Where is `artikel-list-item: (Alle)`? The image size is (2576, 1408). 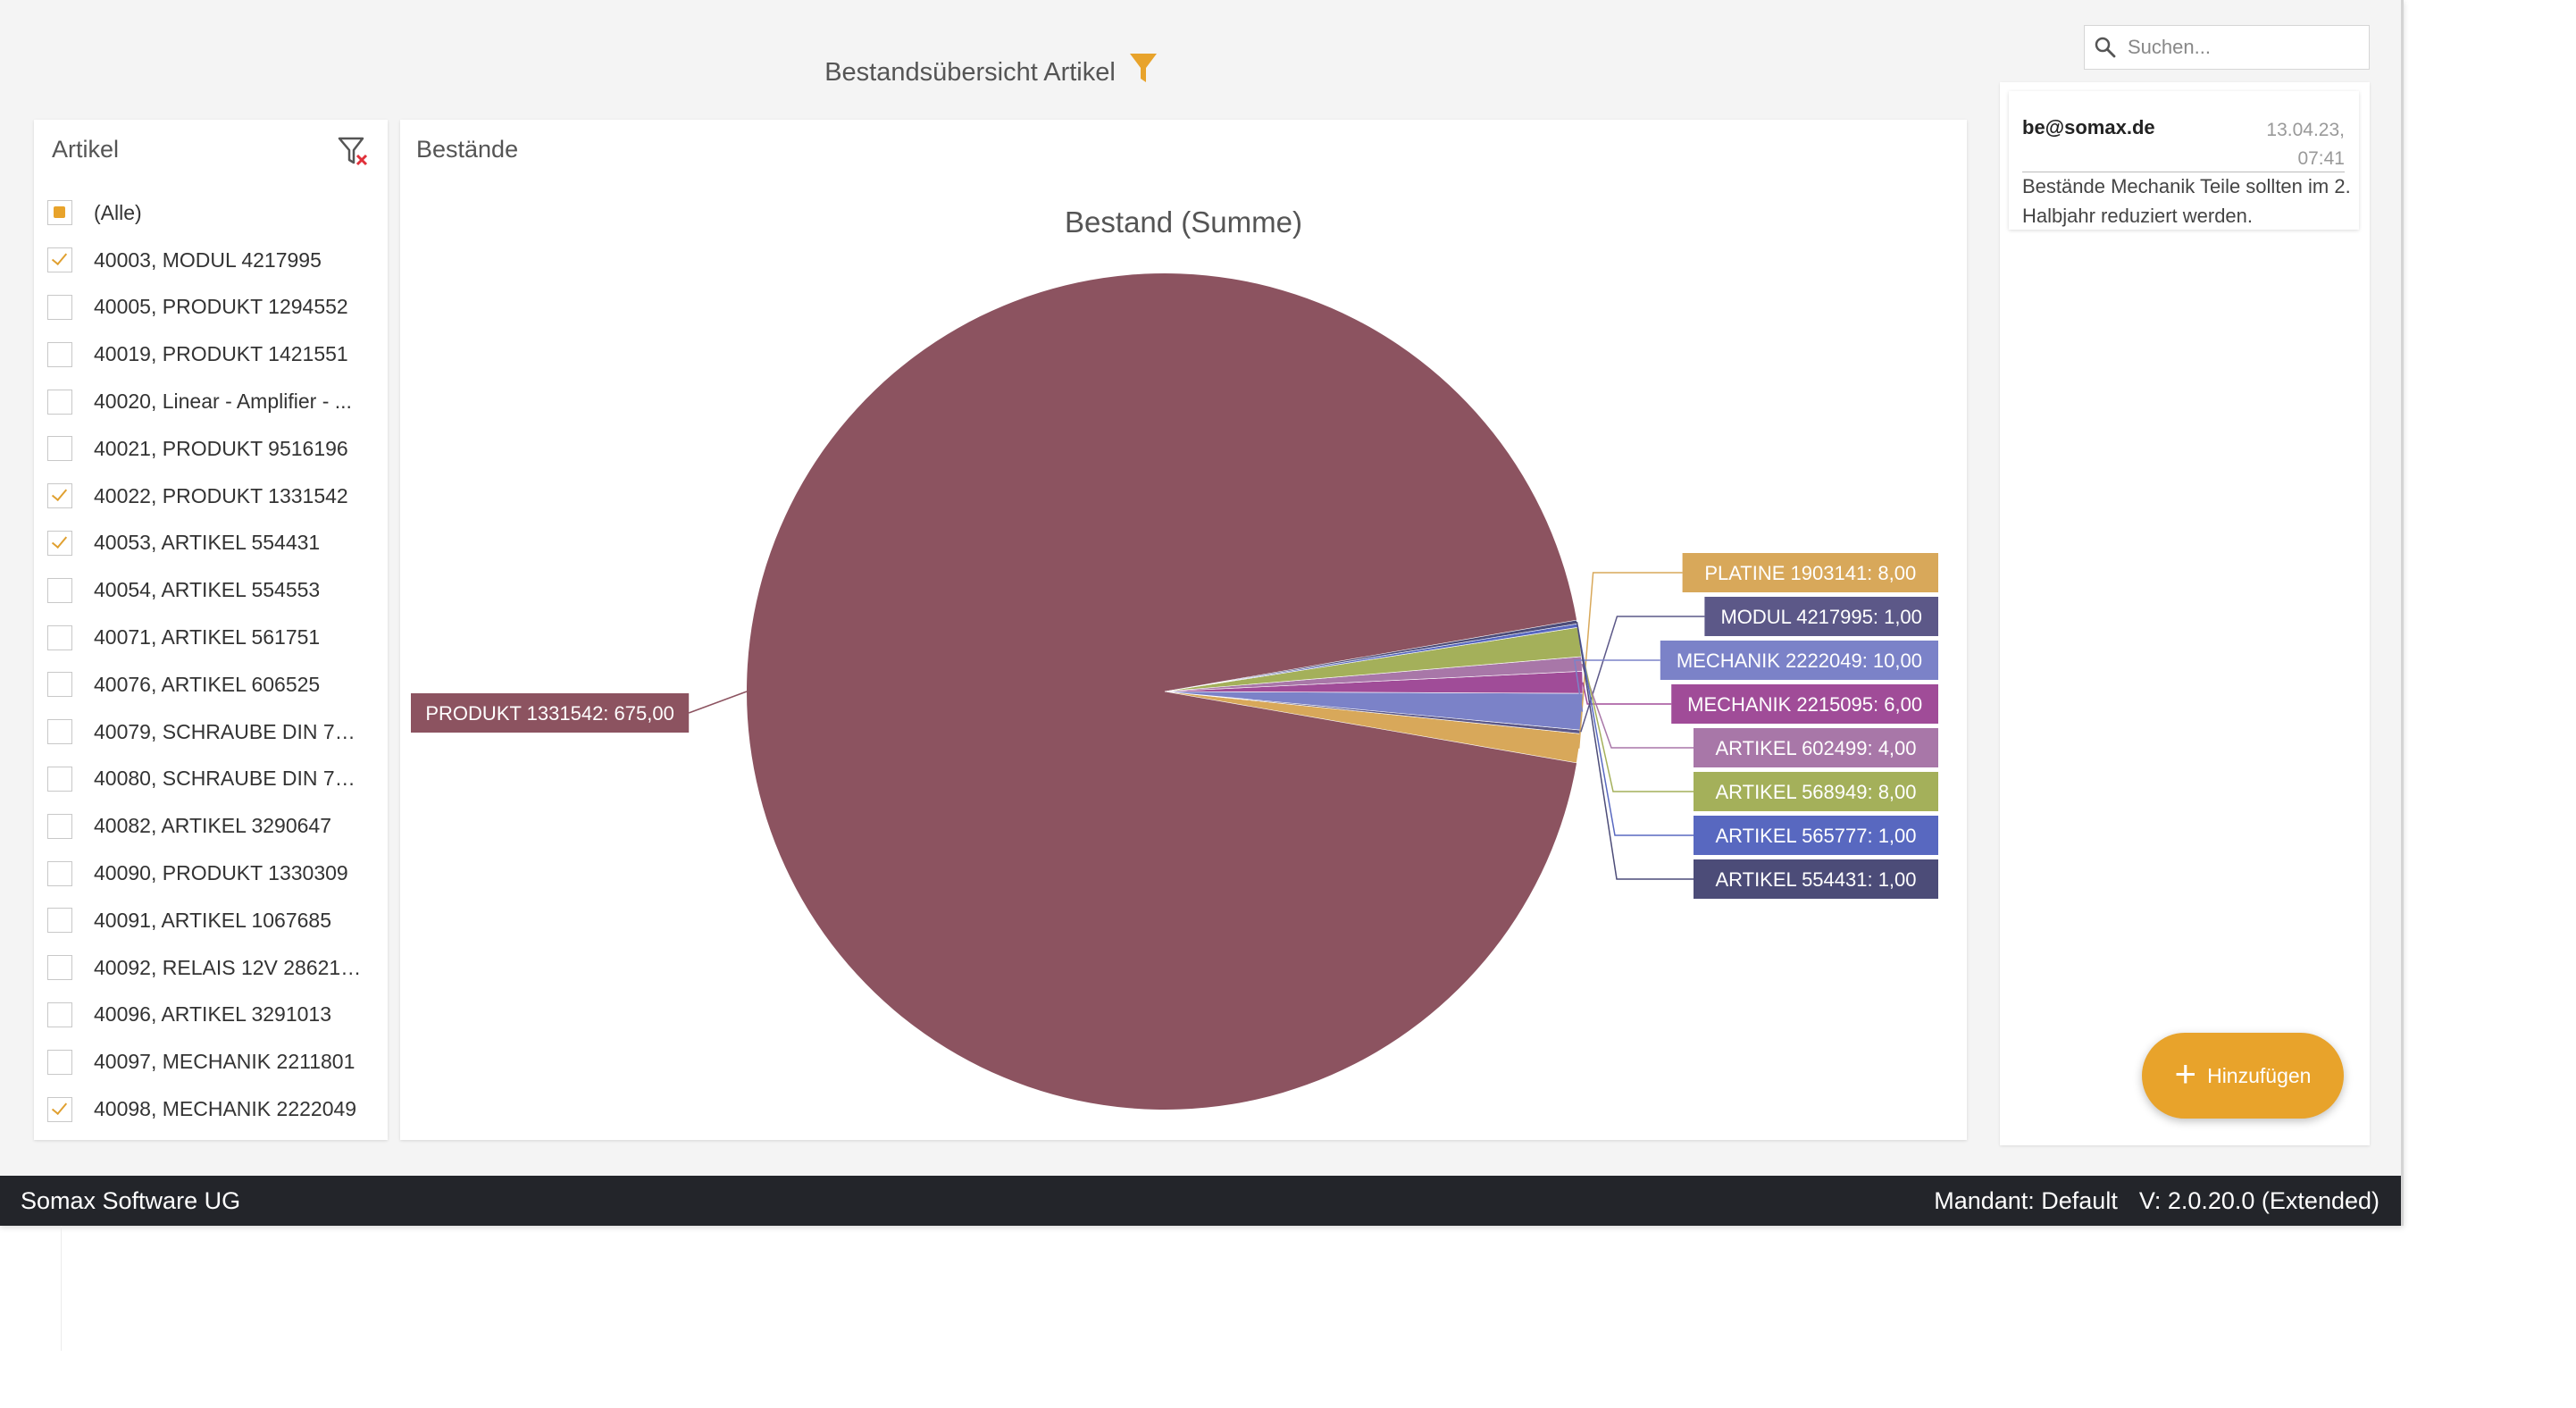
artikel-list-item: (Alle) is located at coordinates (211, 213).